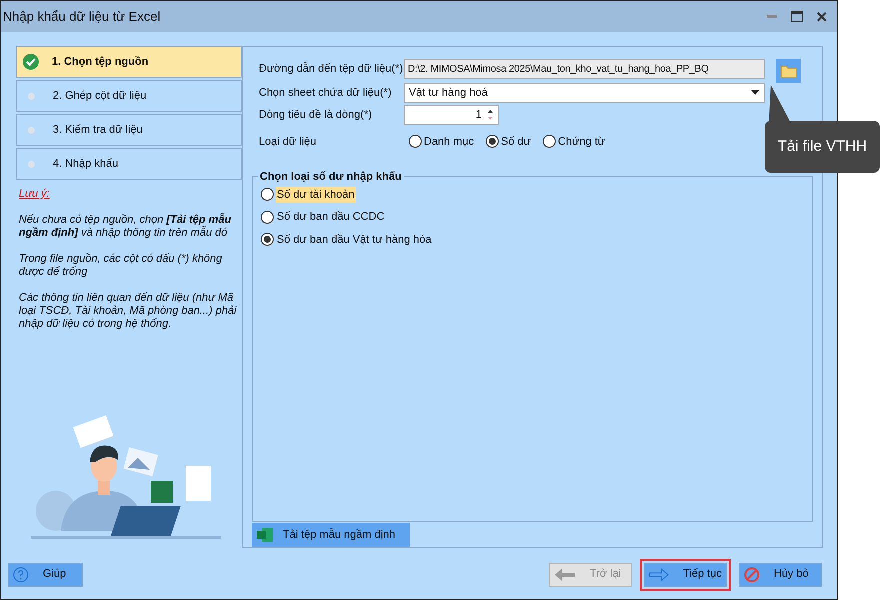  What do you see at coordinates (125, 227) in the screenshot?
I see `note-text: Nếu chưa có tệp nguồn, chọn [Tải tệp mẫu ngầm định] và nhập thông tin trên mẫu đó` at bounding box center [125, 227].